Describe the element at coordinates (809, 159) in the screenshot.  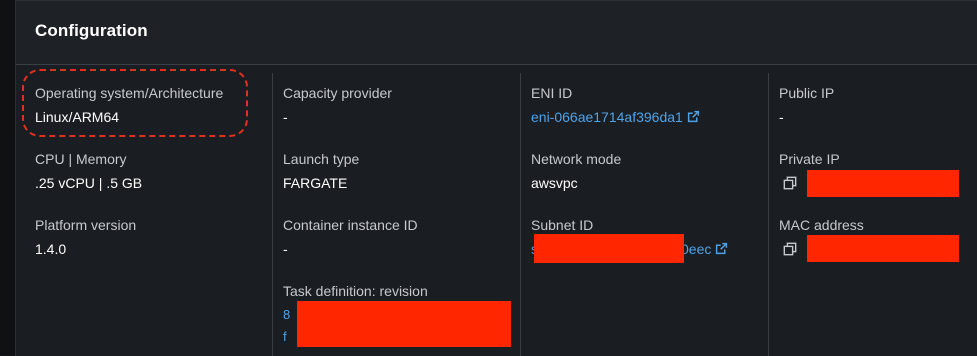
I see `private-ip-label: Private IP` at that location.